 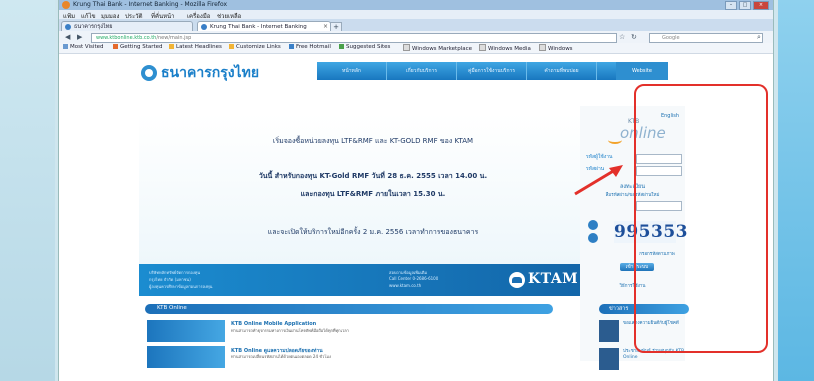 What do you see at coordinates (258, 27) in the screenshot?
I see `tab-label: Krung Thai Bank - Internet Banking` at bounding box center [258, 27].